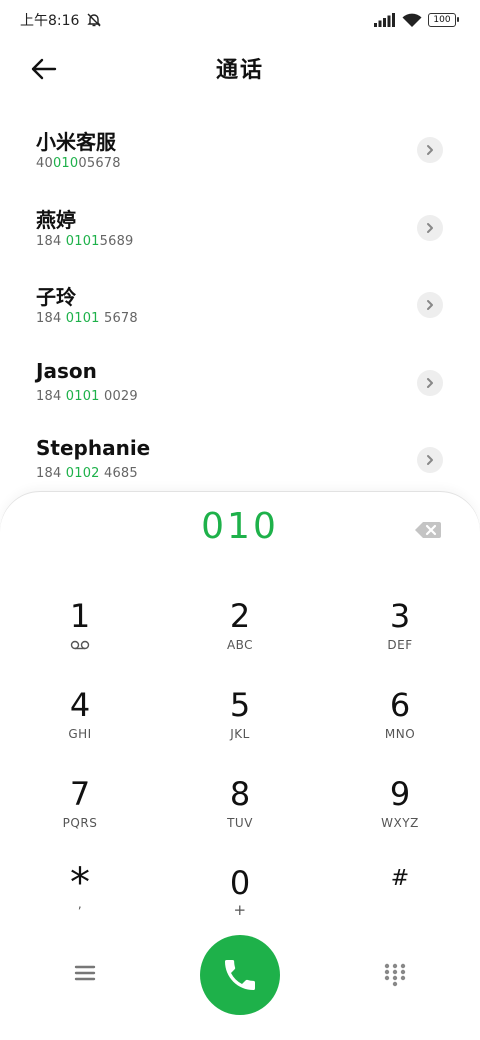 The width and height of the screenshot is (480, 1040). I want to click on keypad-toggle-button, so click(395, 975).